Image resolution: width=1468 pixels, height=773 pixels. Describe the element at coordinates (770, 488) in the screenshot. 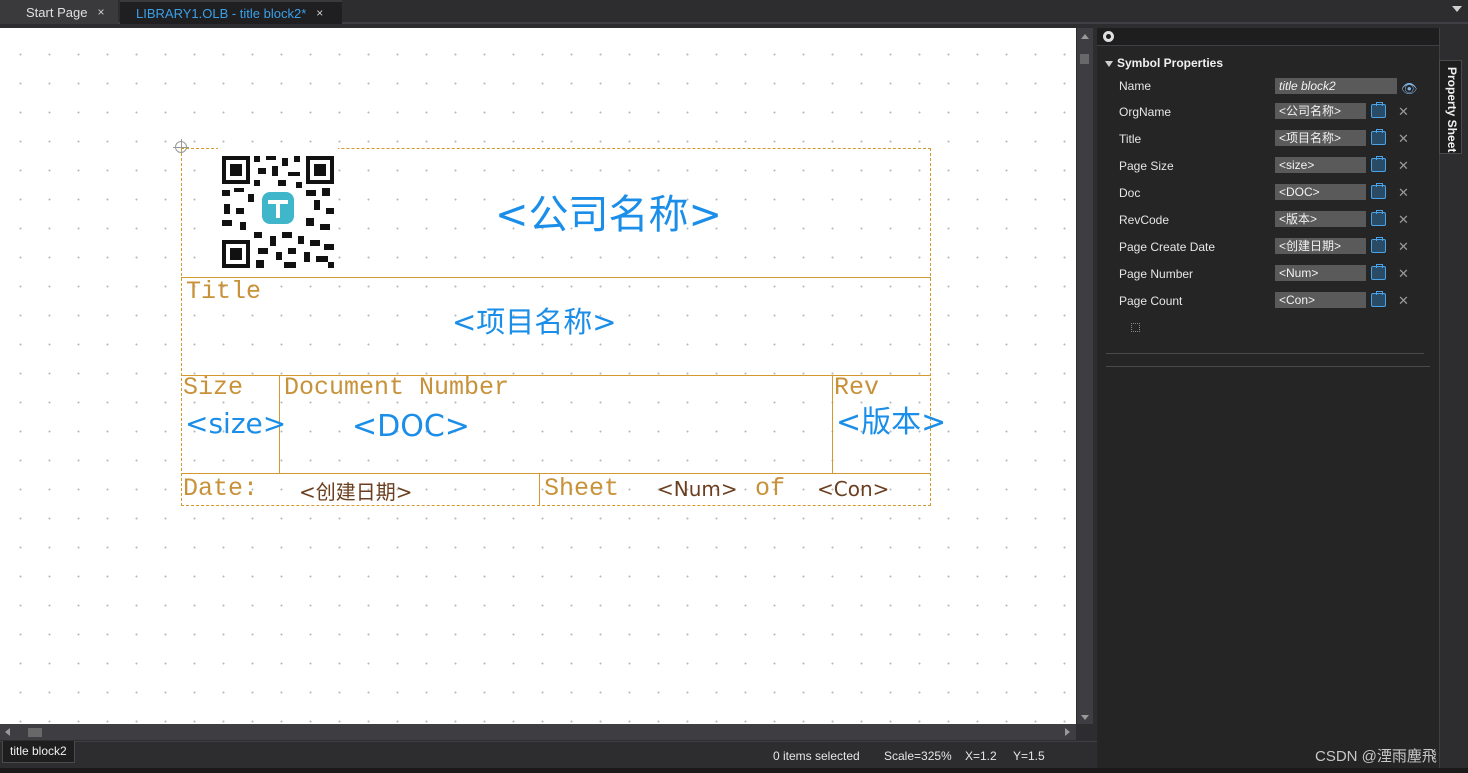

I see `of-label: of` at that location.